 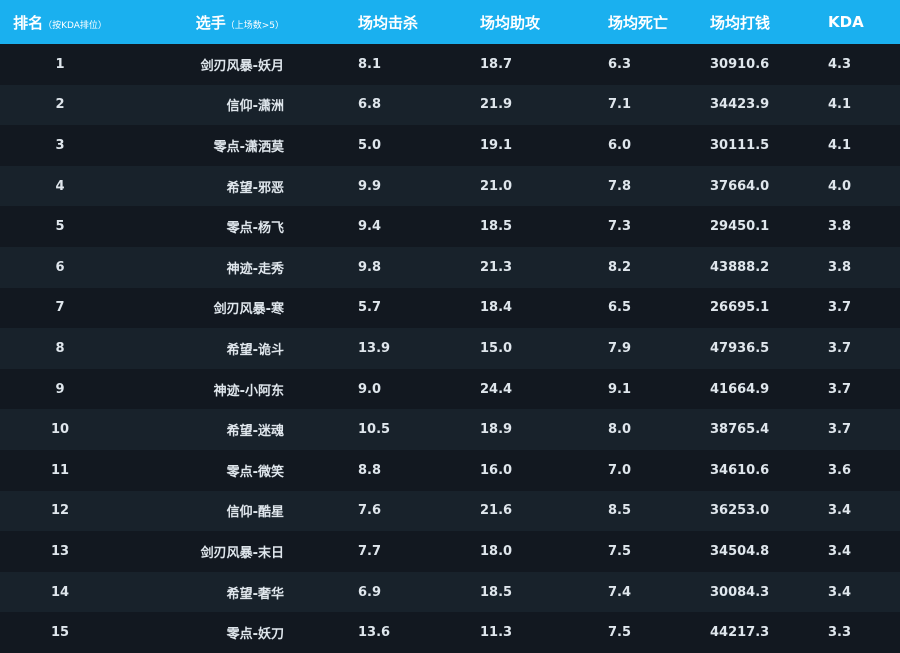 What do you see at coordinates (840, 470) in the screenshot?
I see `cell-kda: 3.6` at bounding box center [840, 470].